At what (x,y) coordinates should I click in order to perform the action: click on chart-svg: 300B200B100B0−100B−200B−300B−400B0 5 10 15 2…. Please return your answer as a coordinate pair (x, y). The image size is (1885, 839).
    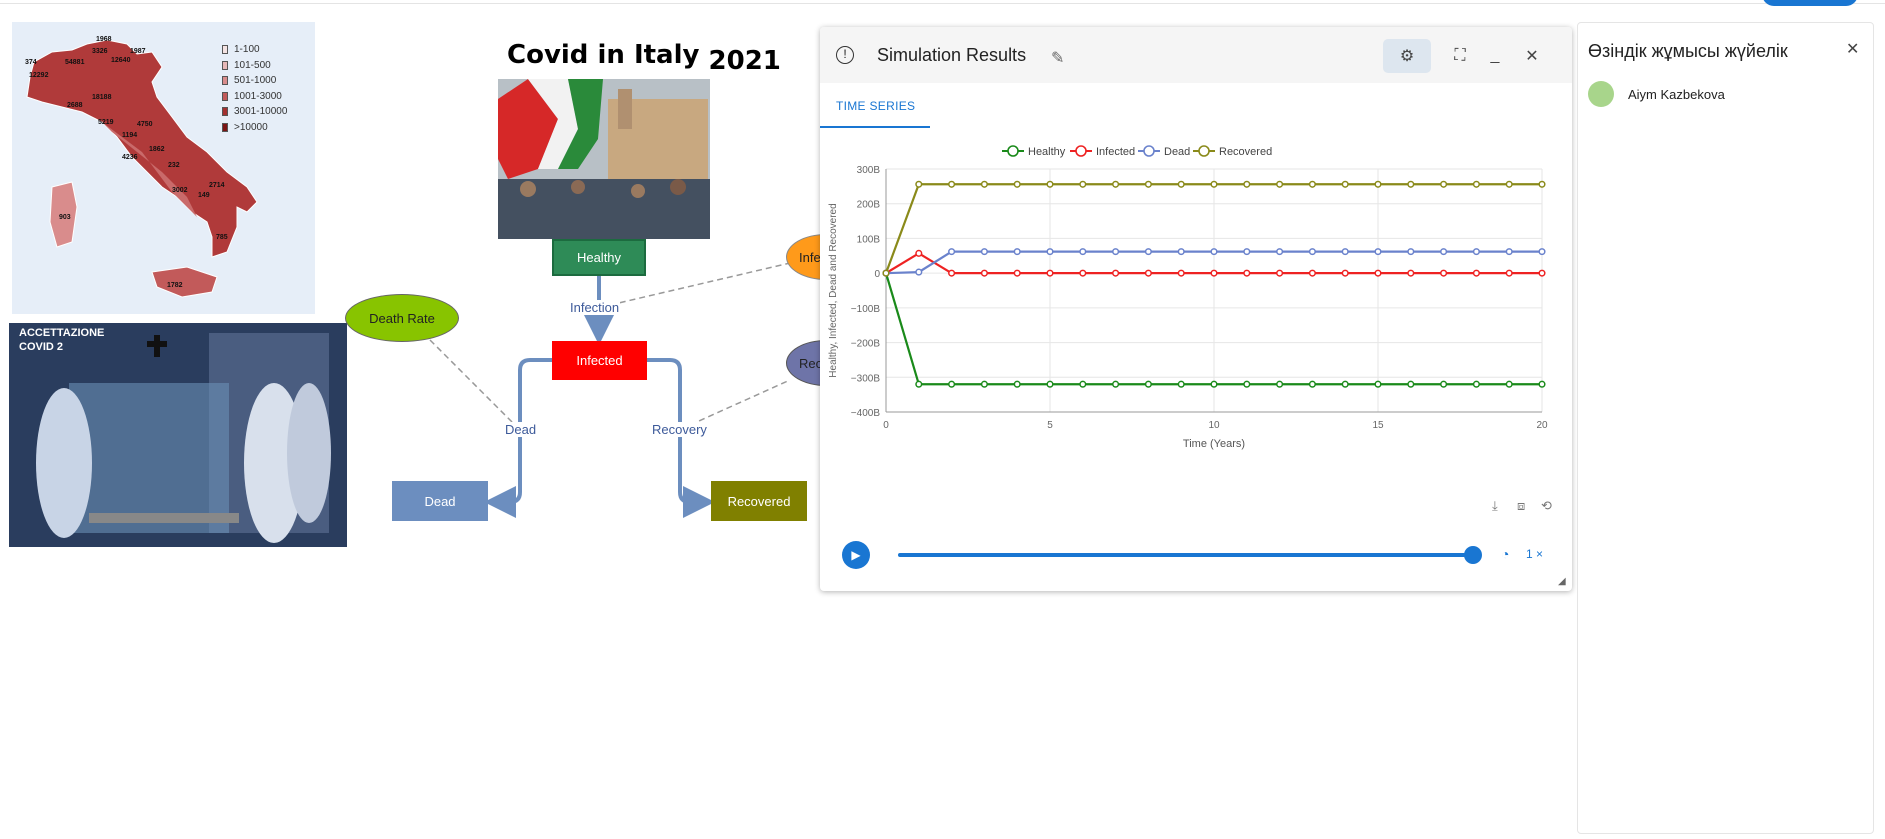
    Looking at the image, I should click on (1188, 297).